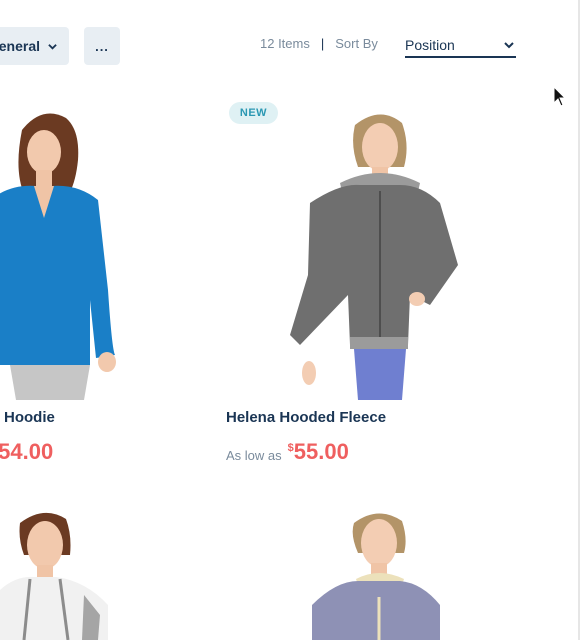 This screenshot has height=640, width=580. What do you see at coordinates (460, 46) in the screenshot?
I see `sort-select: Position` at bounding box center [460, 46].